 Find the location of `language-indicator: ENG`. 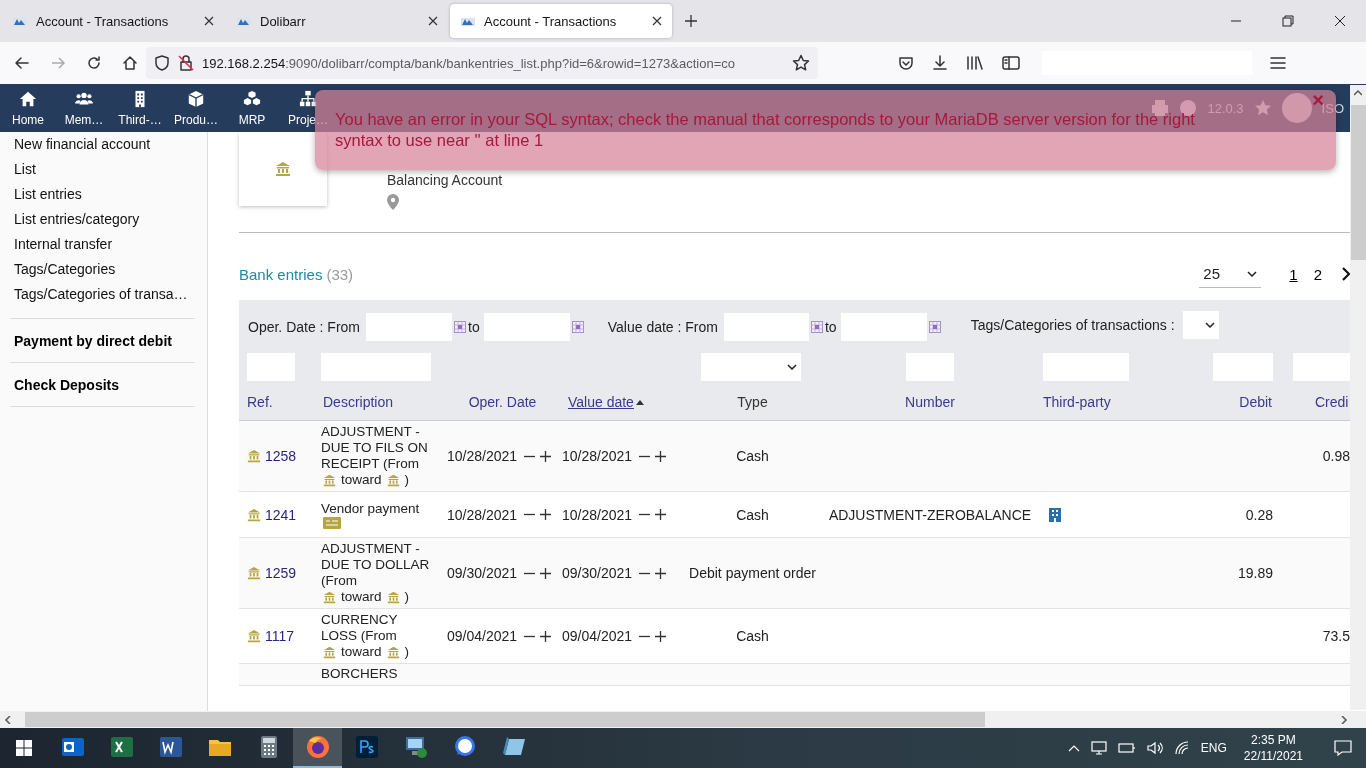

language-indicator: ENG is located at coordinates (1213, 748).